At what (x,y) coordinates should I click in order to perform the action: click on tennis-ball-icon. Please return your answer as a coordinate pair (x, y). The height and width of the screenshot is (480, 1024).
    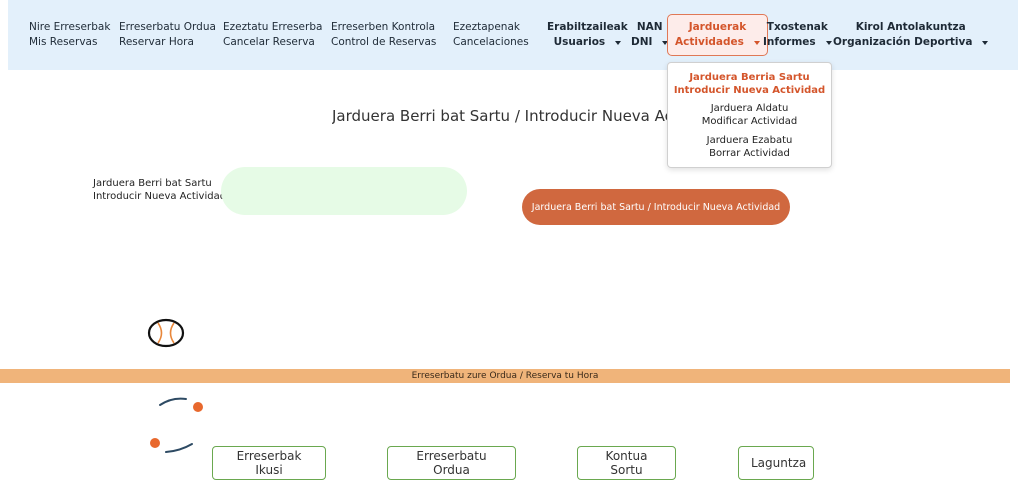
    Looking at the image, I should click on (166, 333).